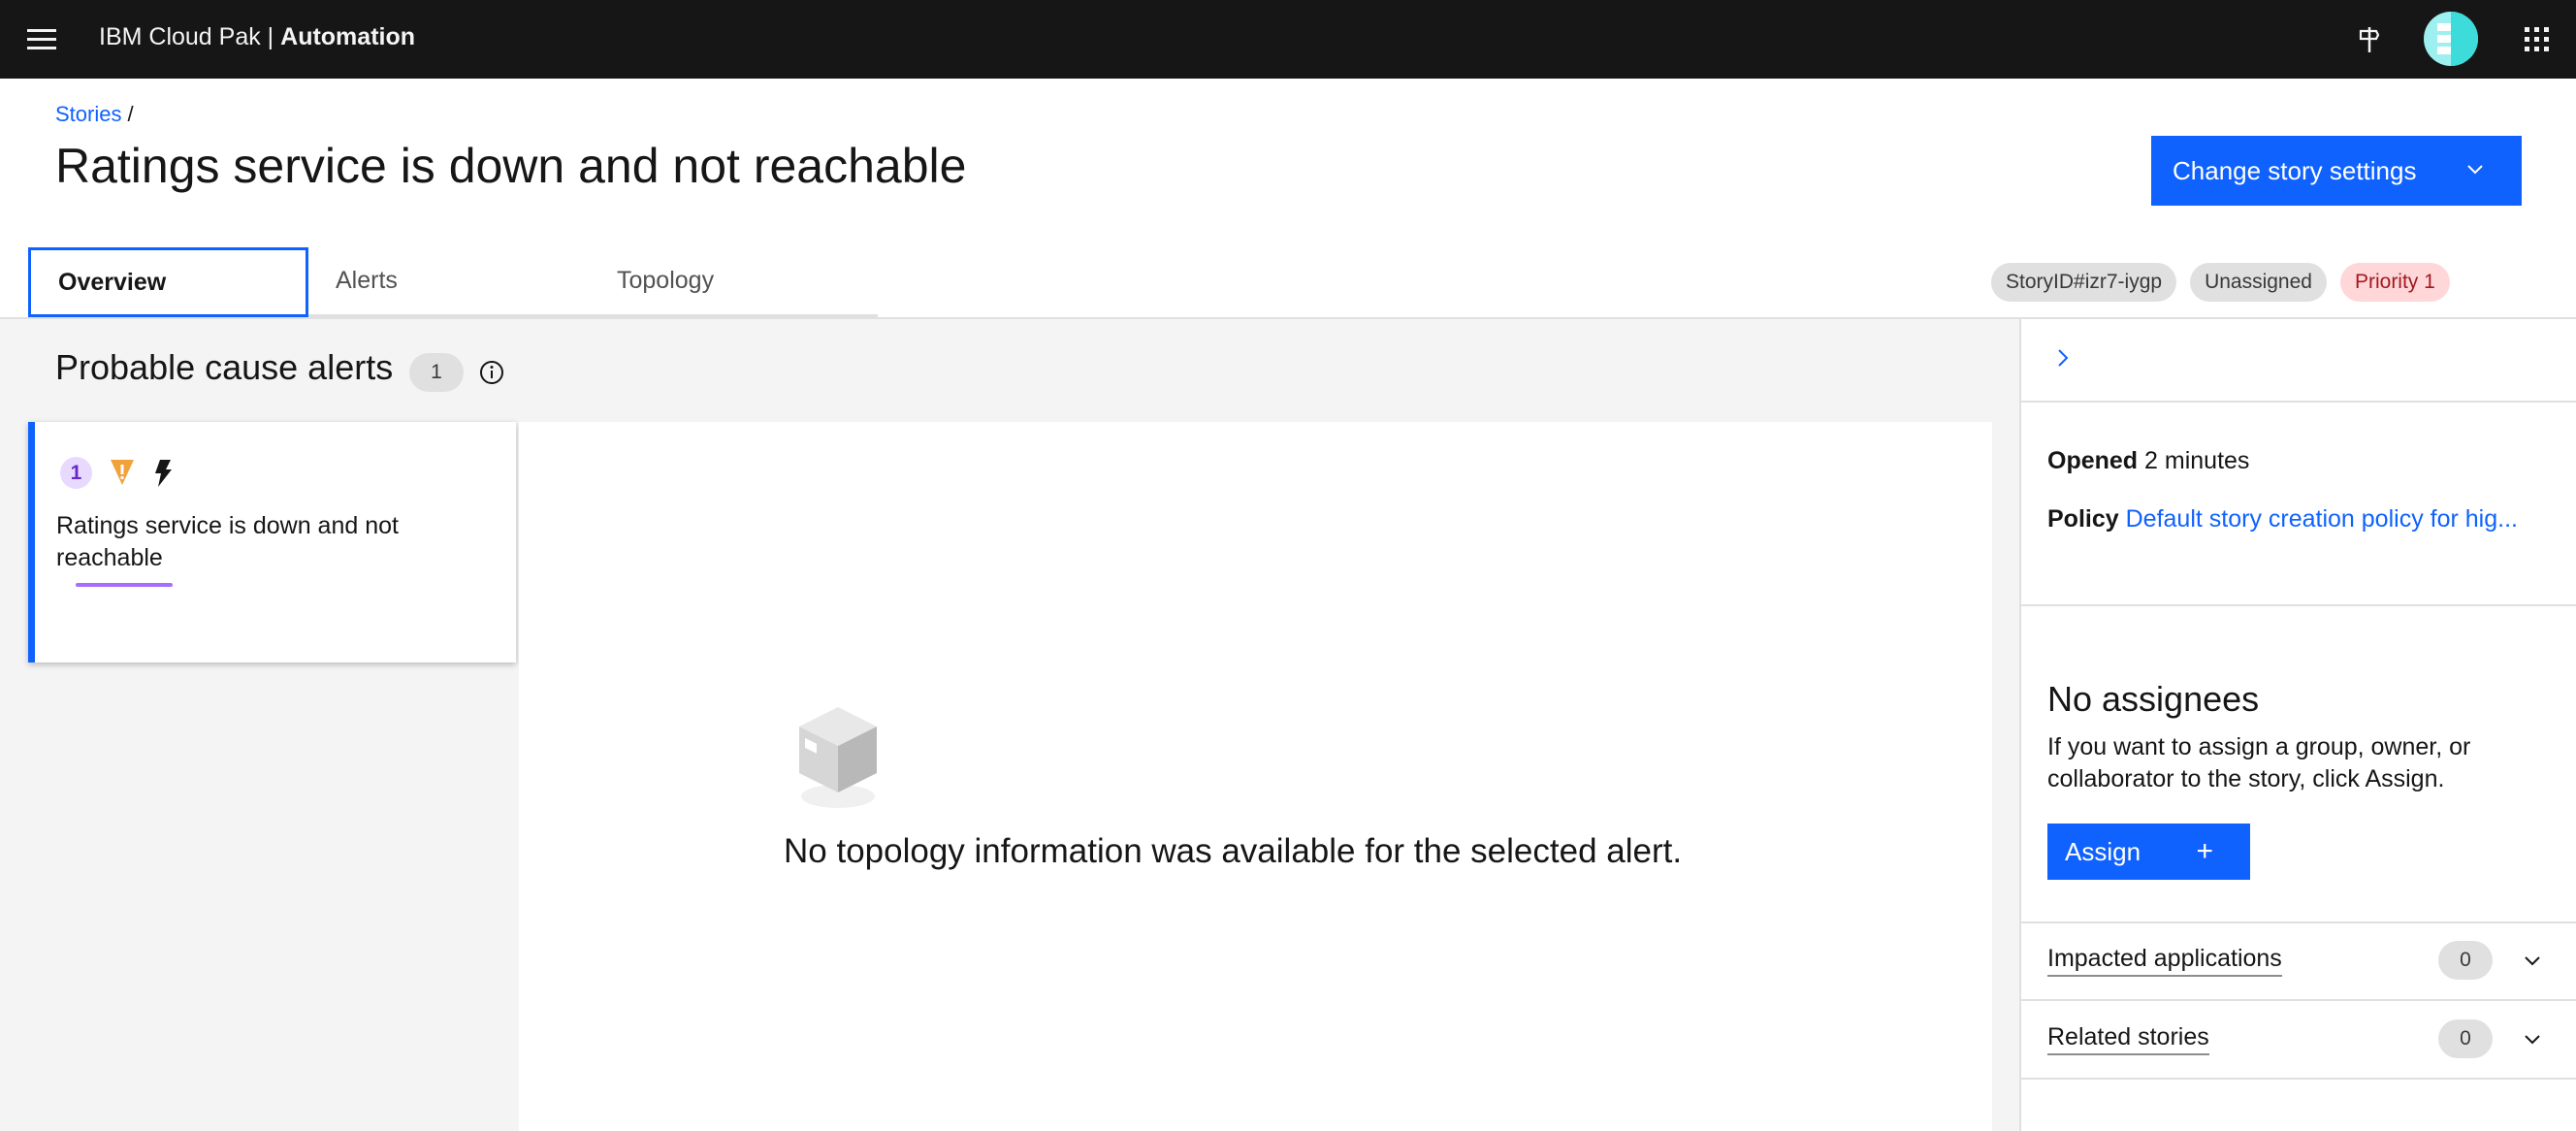  I want to click on empty-box-icon, so click(838, 757).